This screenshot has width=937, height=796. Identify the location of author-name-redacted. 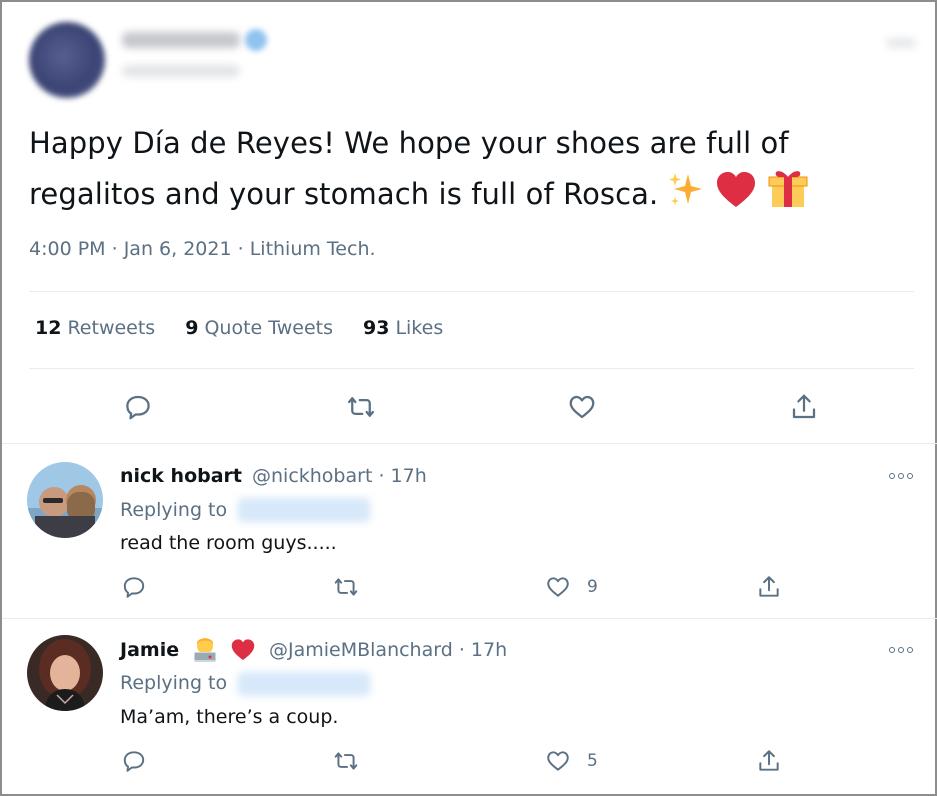
(181, 40).